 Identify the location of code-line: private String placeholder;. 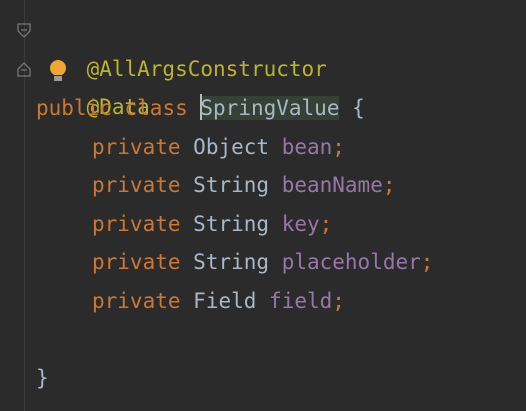
(234, 262).